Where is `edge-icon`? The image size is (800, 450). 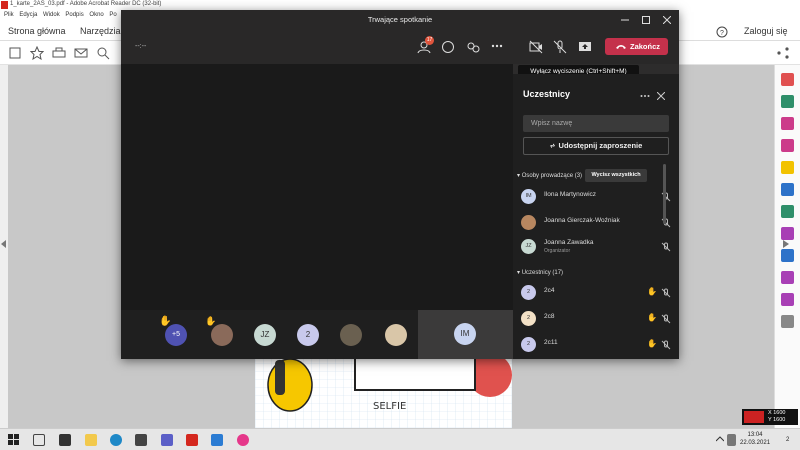
edge-icon is located at coordinates (116, 440).